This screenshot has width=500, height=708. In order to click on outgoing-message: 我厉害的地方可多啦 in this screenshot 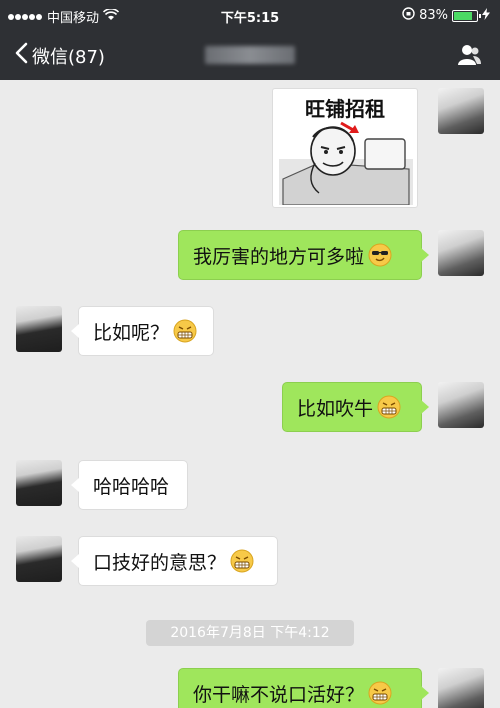, I will do `click(303, 255)`.